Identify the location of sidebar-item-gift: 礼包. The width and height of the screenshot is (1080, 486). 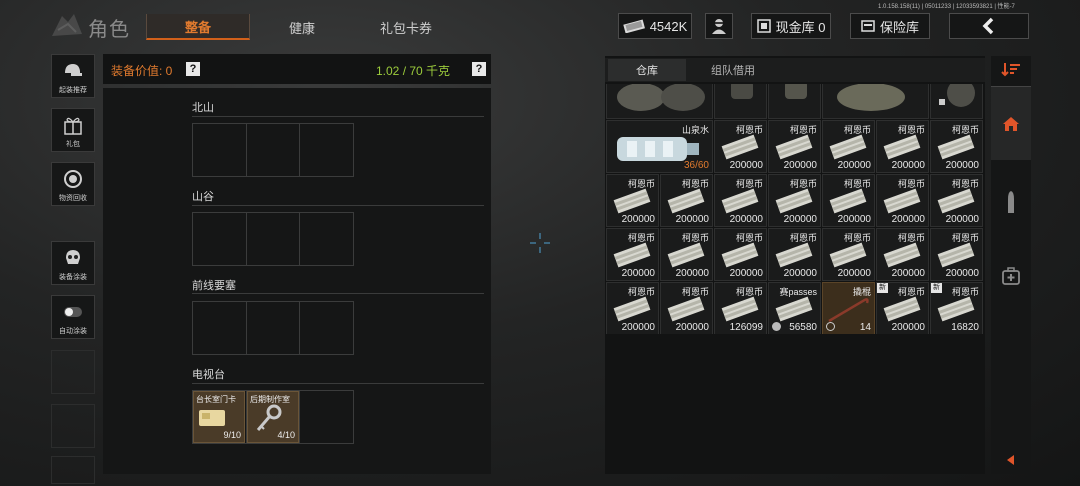
(73, 130).